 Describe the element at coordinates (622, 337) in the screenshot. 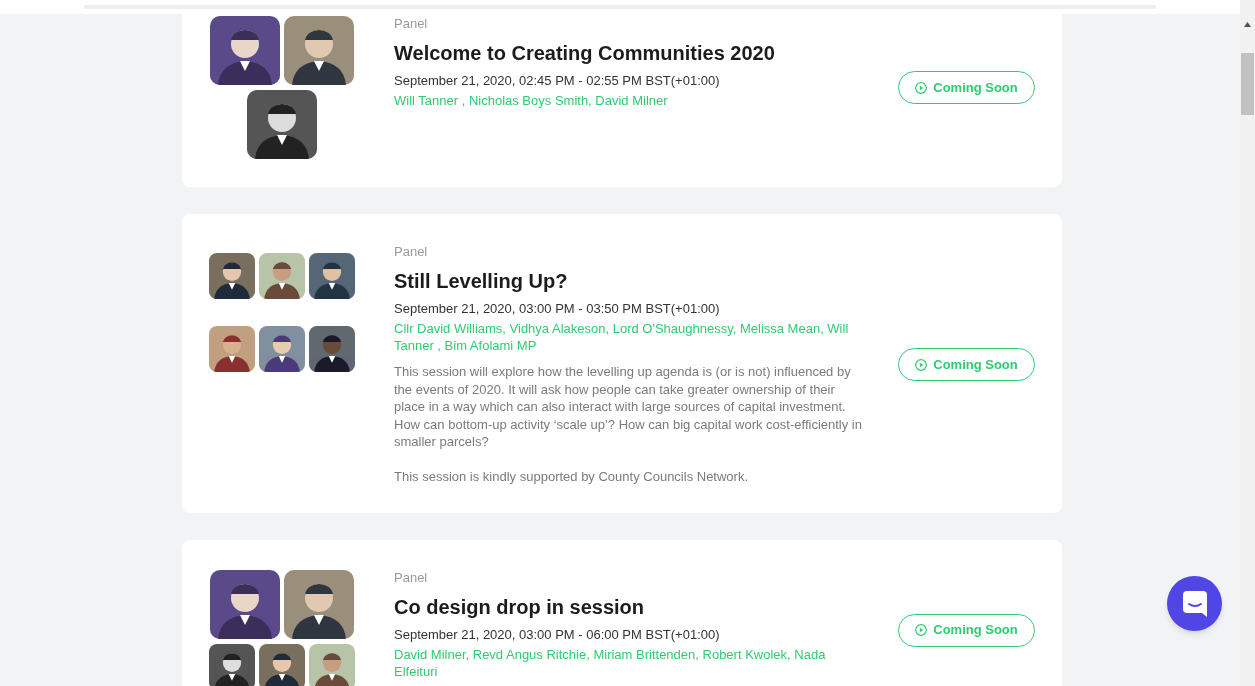

I see `speaker-names: Cllr David Williams, Vidhya Alakeson, Lord O'Shaughnessy, Melissa Mean, Will Tanner , Bim Afolami MP` at that location.